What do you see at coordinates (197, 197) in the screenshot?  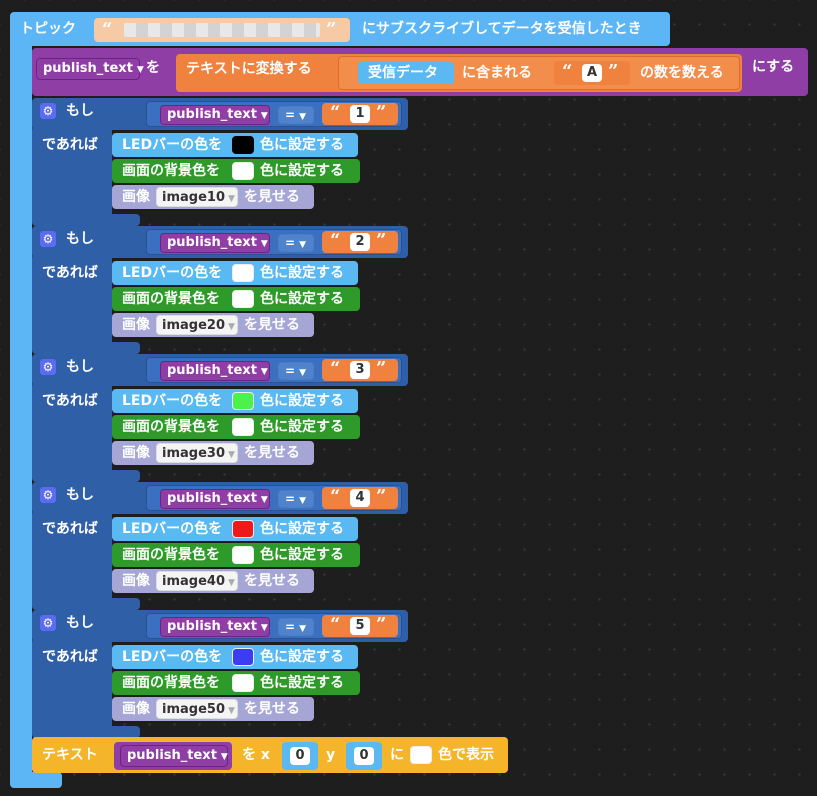 I see `image-dropdown: image10 ▼` at bounding box center [197, 197].